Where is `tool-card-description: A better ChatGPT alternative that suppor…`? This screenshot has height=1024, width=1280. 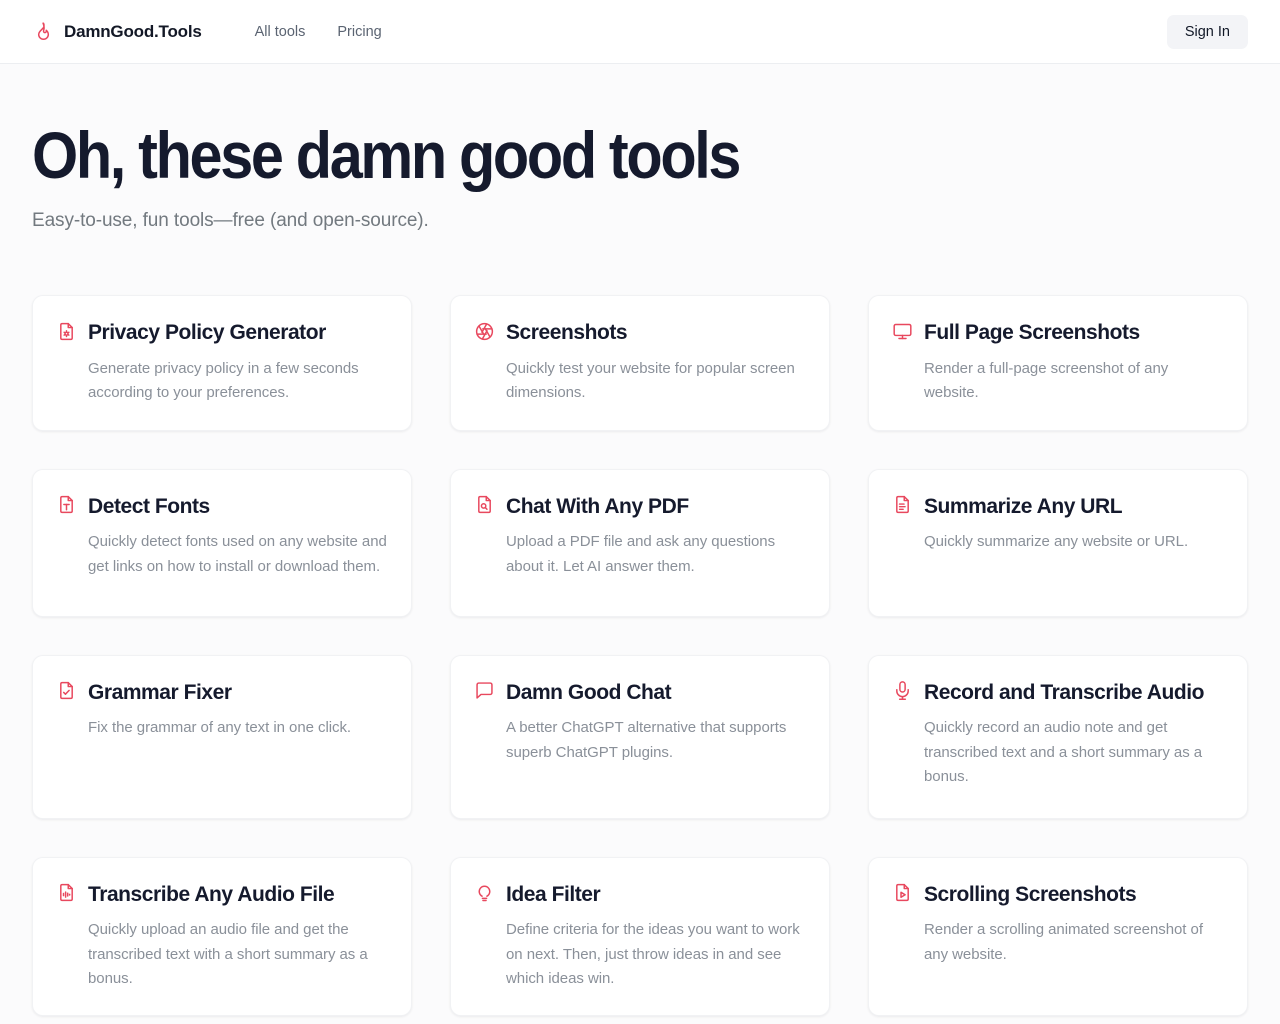 tool-card-description: A better ChatGPT alternative that suppor… is located at coordinates (646, 740).